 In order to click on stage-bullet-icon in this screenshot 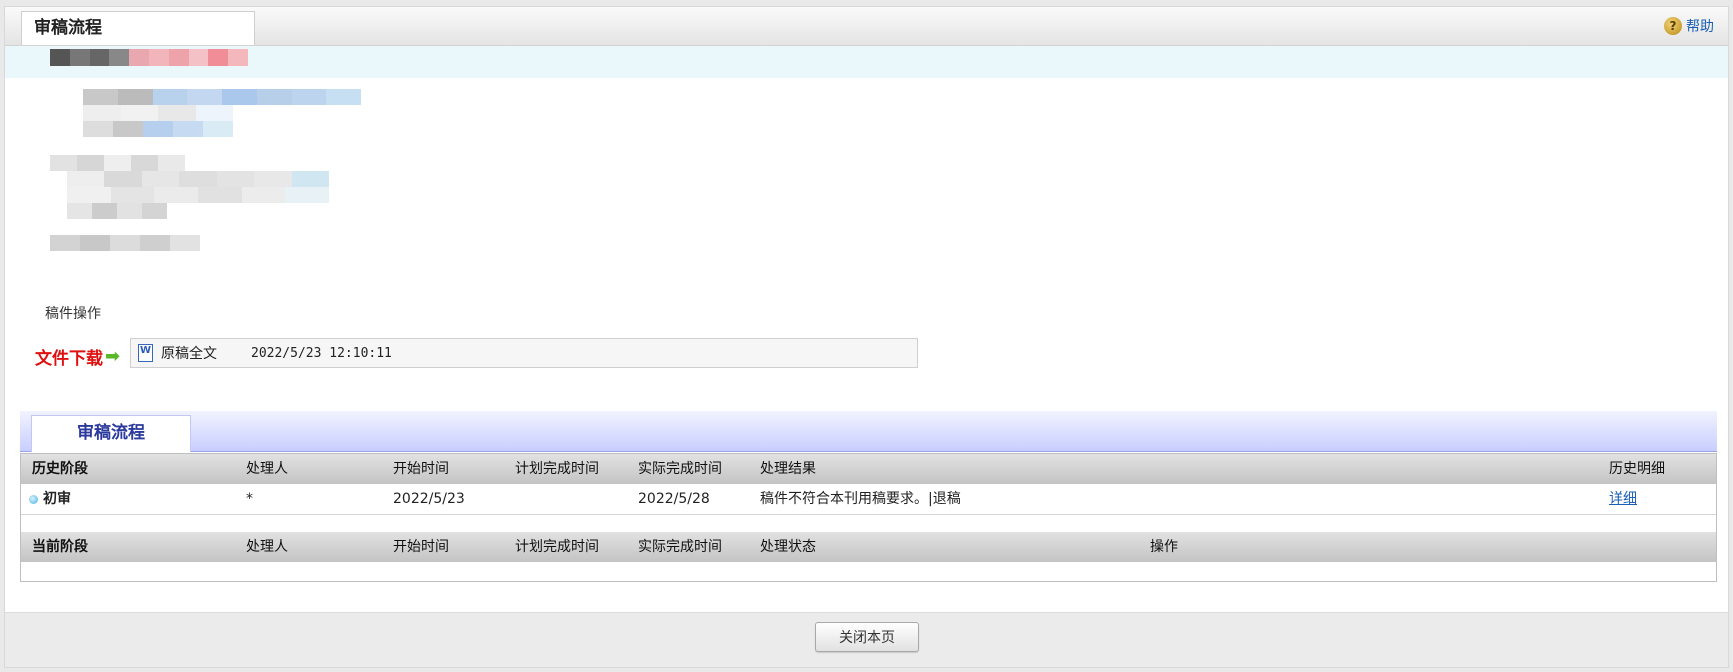, I will do `click(33, 499)`.